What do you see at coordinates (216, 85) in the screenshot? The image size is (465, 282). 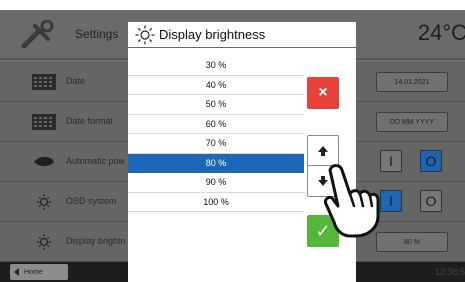 I see `list-item: 40 %` at bounding box center [216, 85].